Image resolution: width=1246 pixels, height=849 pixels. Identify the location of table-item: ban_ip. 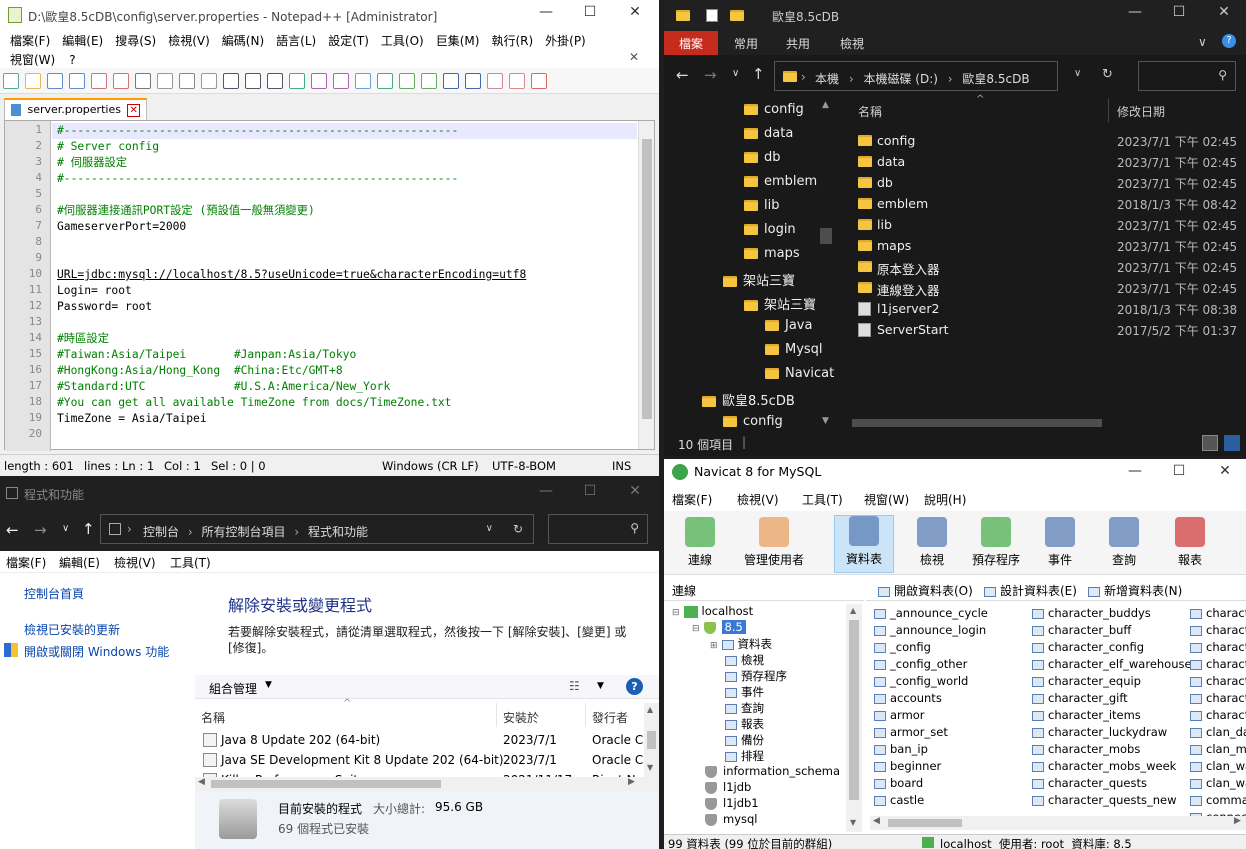
(901, 749).